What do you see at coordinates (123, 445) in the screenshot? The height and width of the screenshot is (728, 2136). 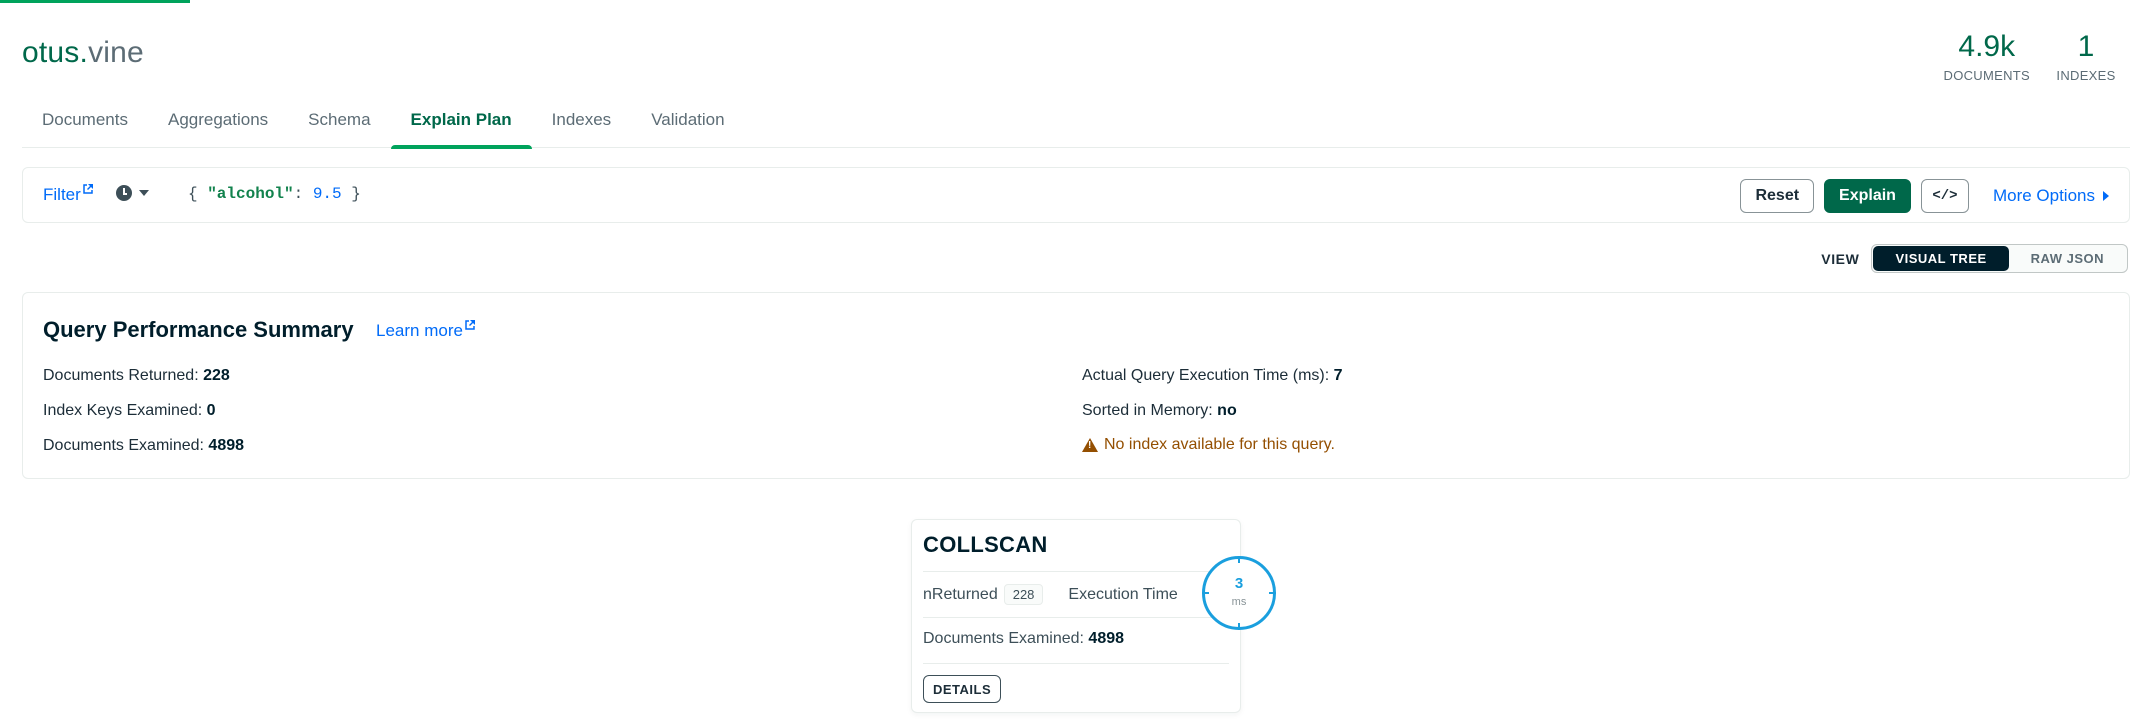 I see `documents-examined-label: Documents Examined:` at bounding box center [123, 445].